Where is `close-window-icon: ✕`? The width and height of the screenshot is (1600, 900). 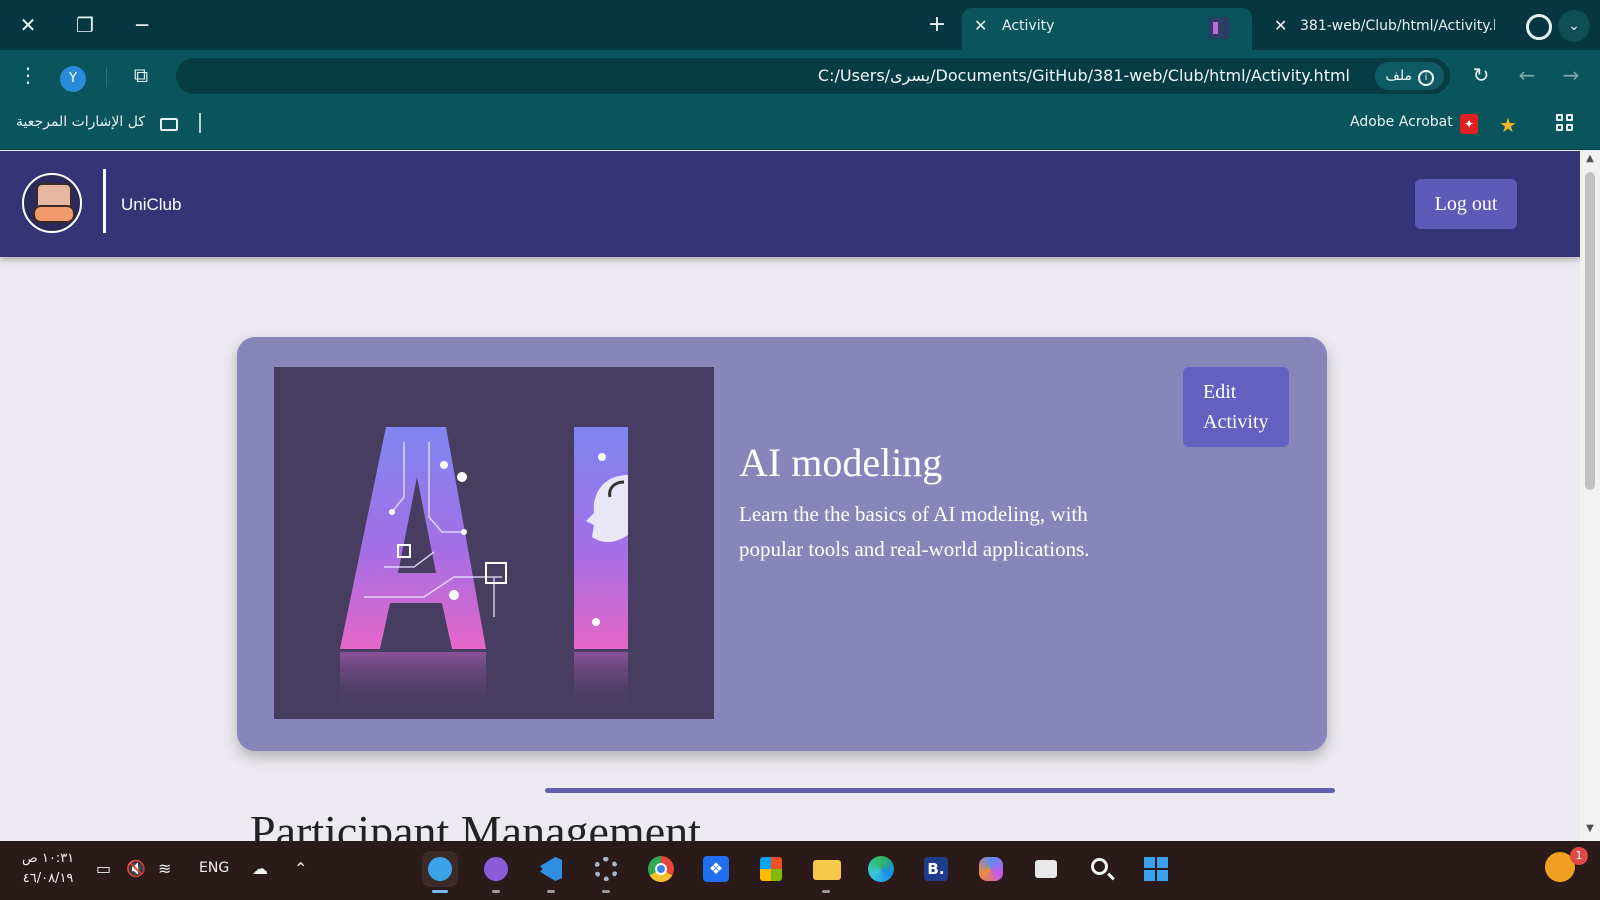
close-window-icon: ✕ is located at coordinates (28, 25).